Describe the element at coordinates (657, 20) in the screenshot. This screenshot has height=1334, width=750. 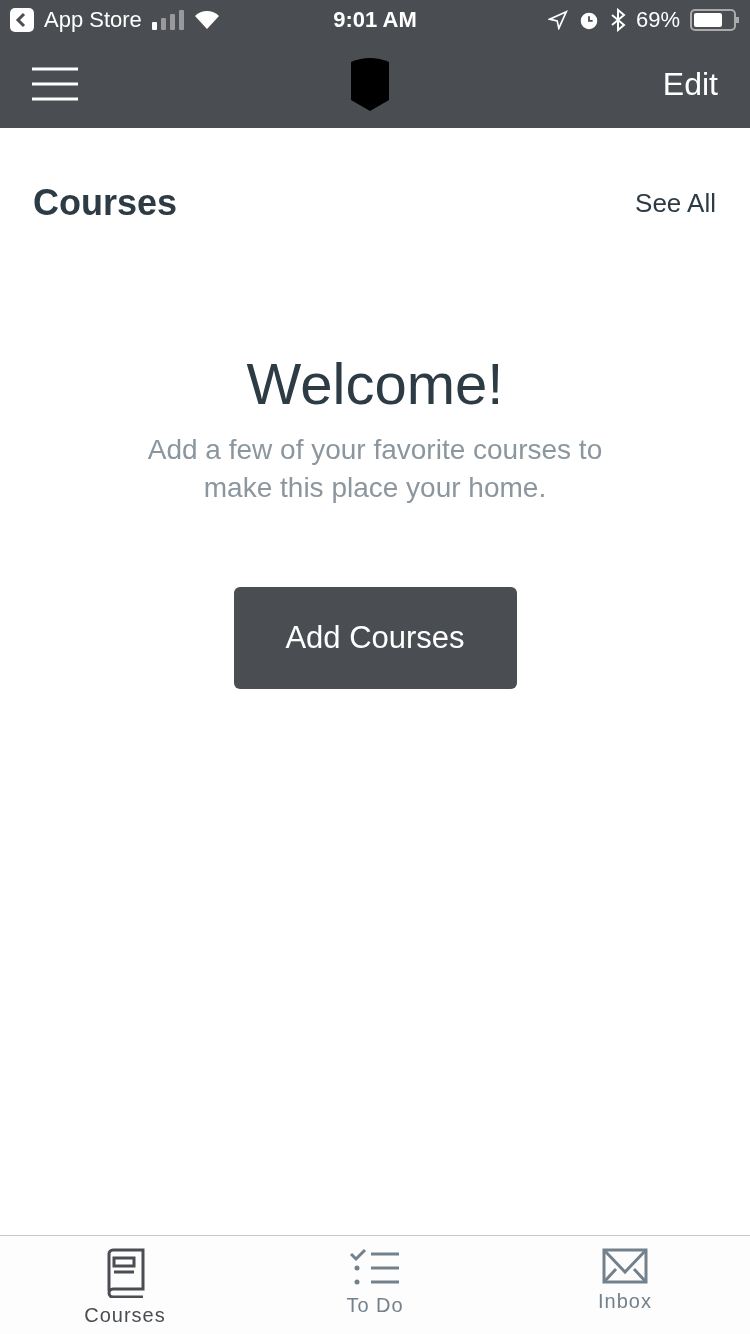
I see `battery-percent: 69%` at that location.